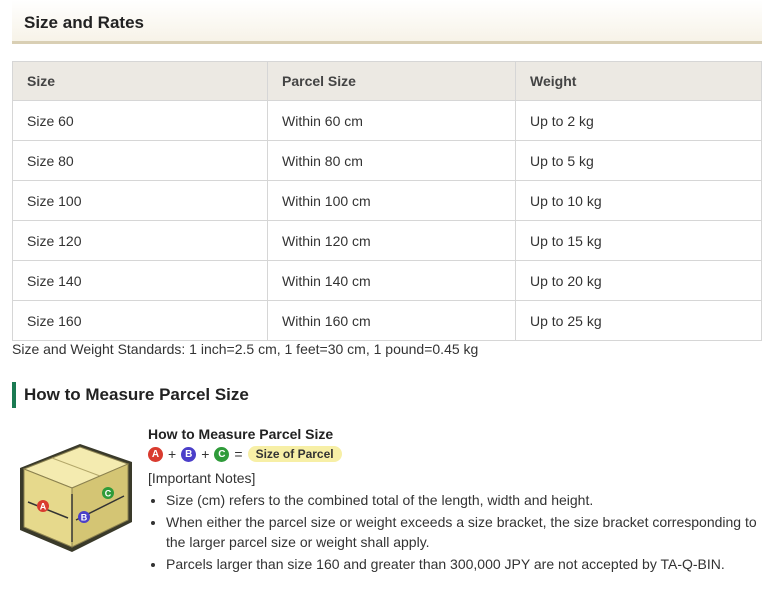 The width and height of the screenshot is (778, 599). Describe the element at coordinates (294, 454) in the screenshot. I see `size-of-parcel-label: Size of Parcel` at that location.